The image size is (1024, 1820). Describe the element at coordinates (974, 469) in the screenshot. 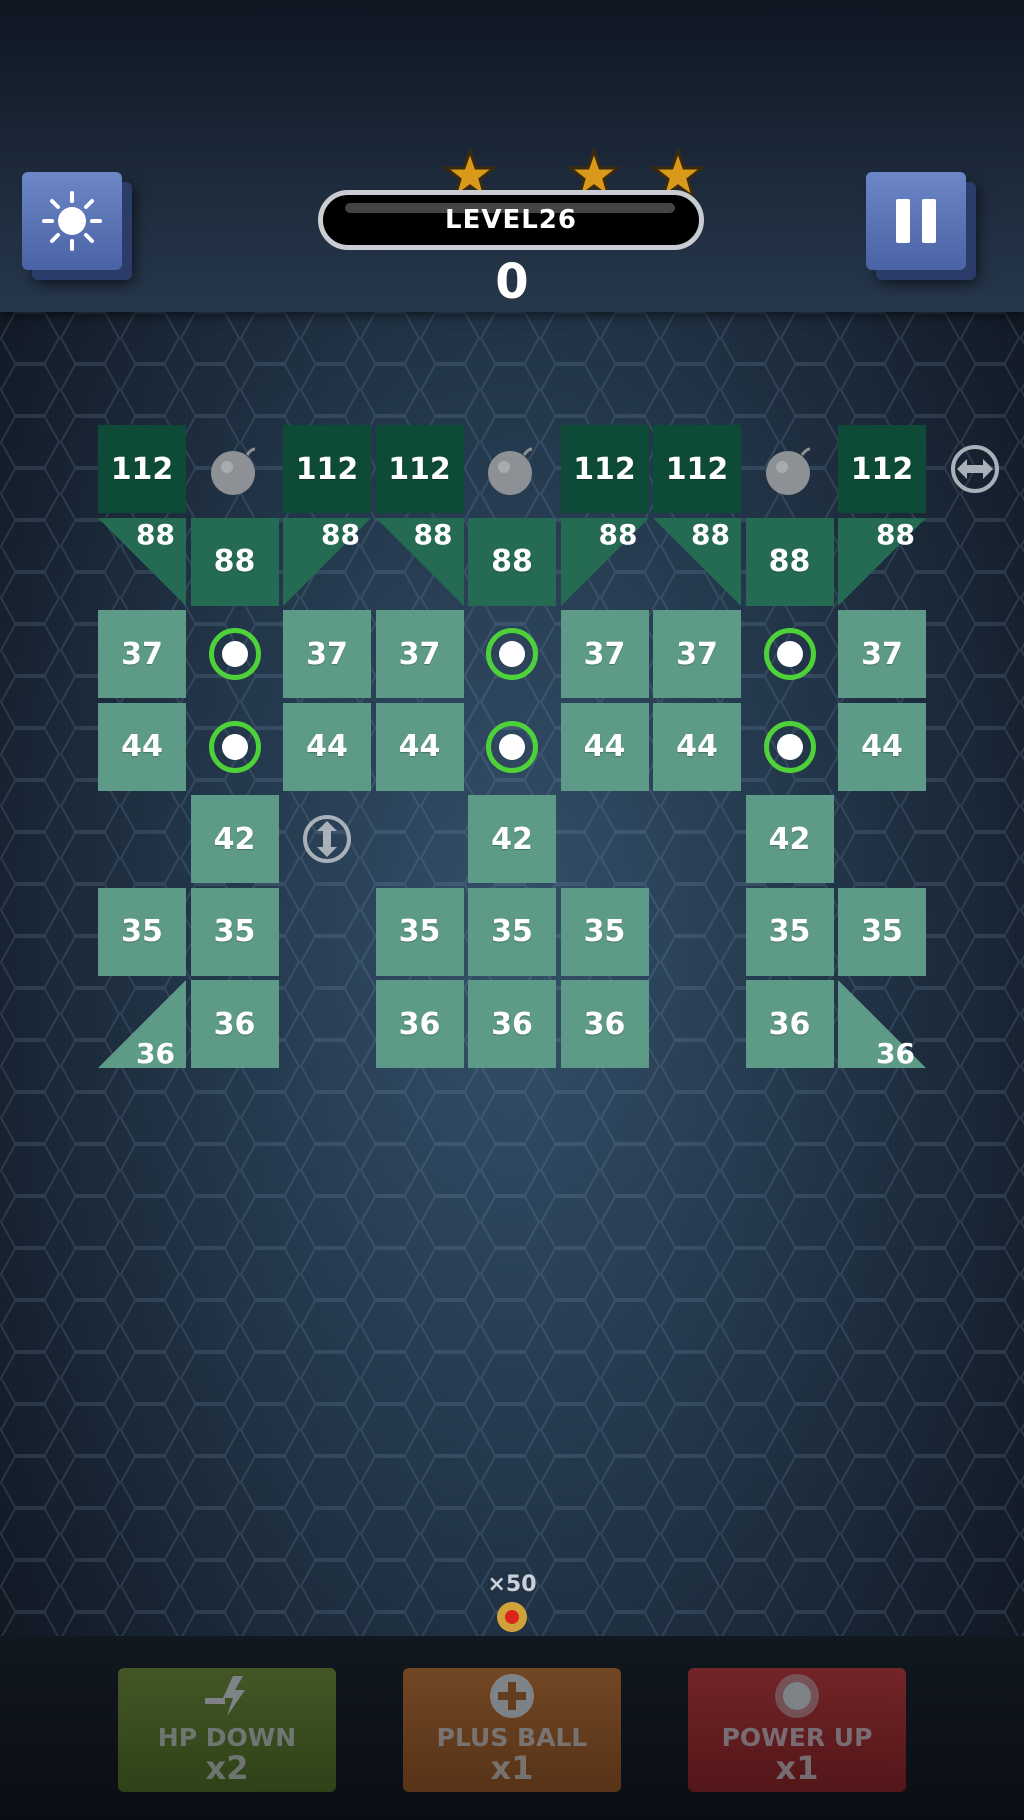

I see `horizontal-laser-icon` at that location.